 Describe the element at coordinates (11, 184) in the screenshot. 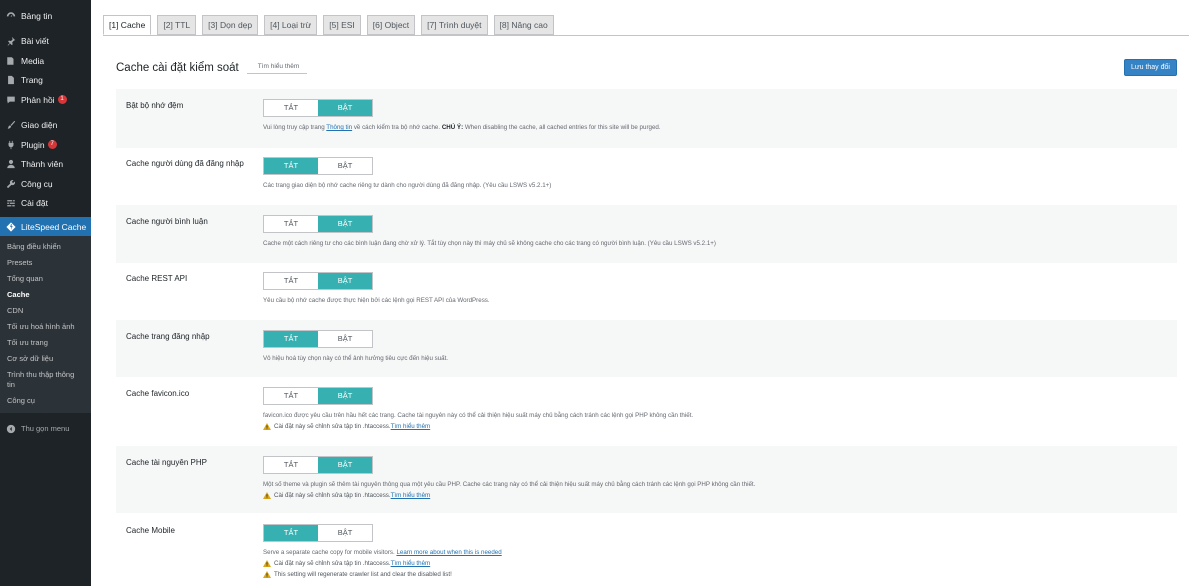

I see `wrench-icon` at that location.